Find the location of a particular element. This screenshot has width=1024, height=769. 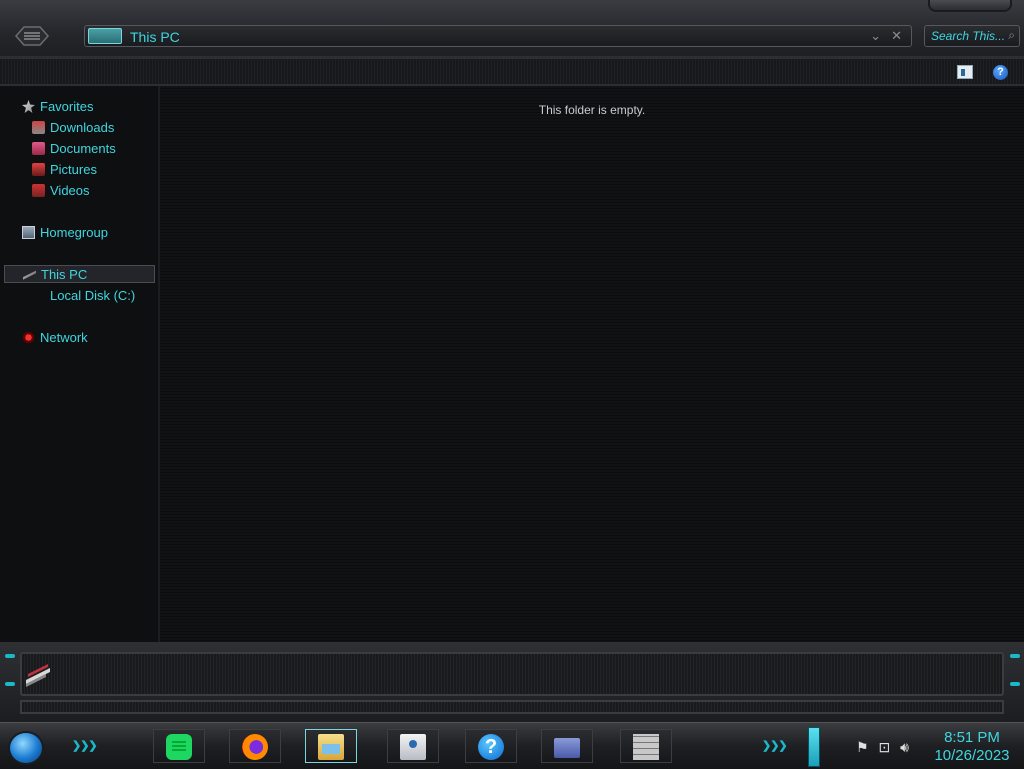

taskbar-notes-app is located at coordinates (179, 746).